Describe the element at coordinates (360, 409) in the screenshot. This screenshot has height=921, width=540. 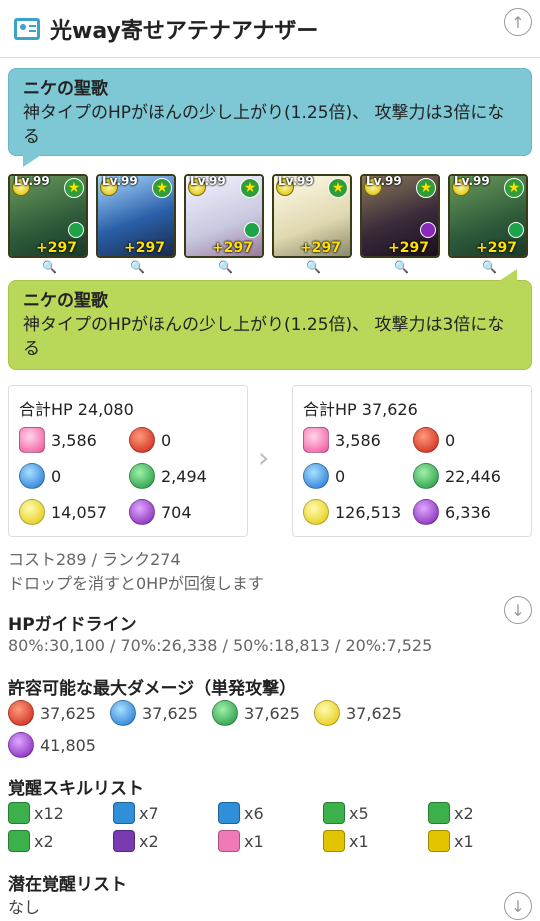
I see `total-hp-label: 合計HP 37,626` at that location.